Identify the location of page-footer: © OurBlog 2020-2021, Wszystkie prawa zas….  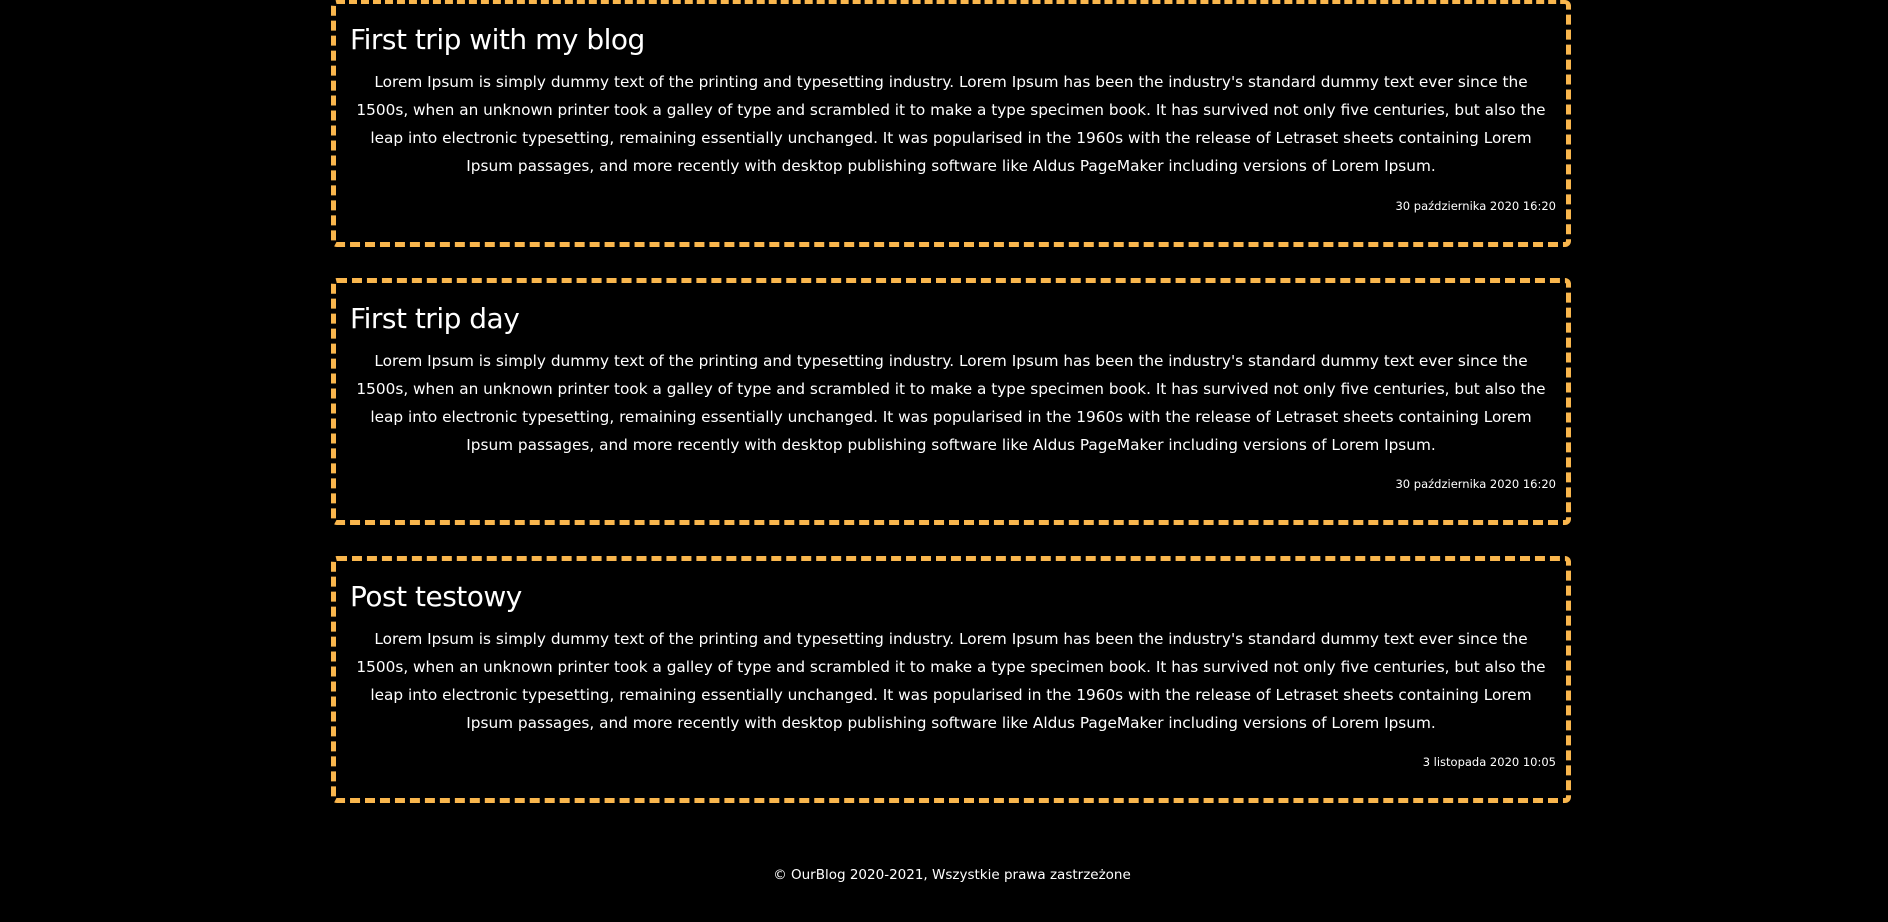
(944, 875).